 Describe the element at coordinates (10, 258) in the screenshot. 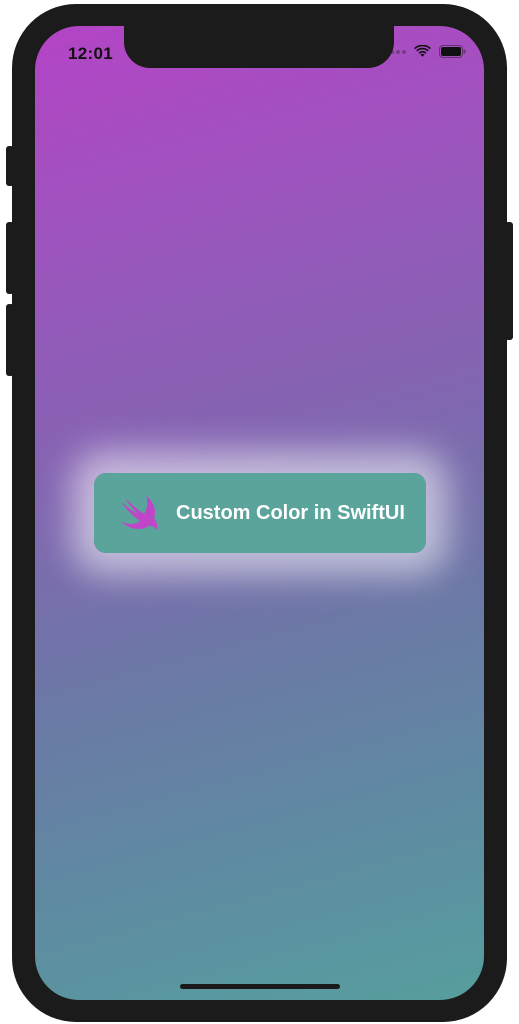

I see `volume-up-button` at that location.